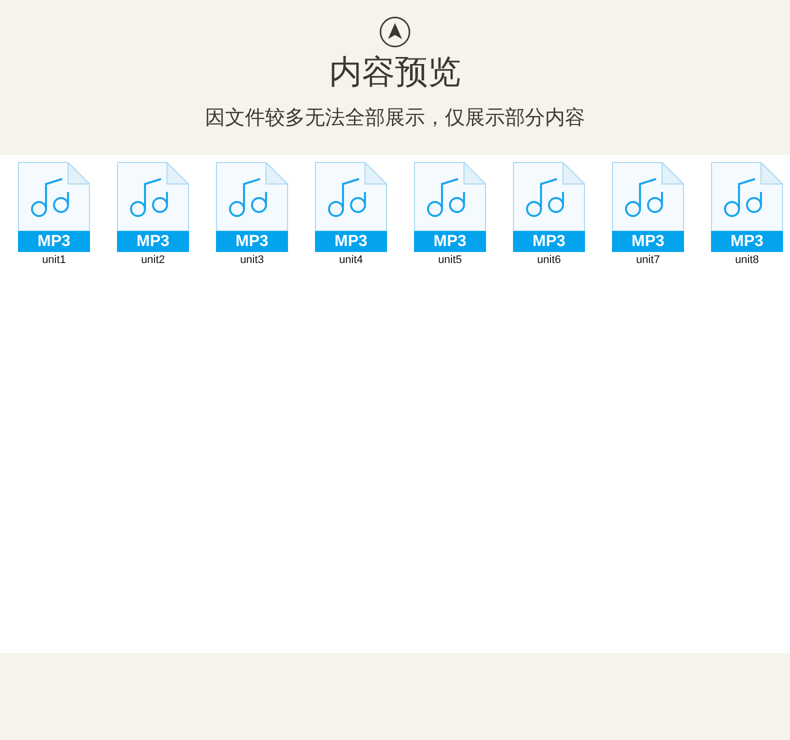  Describe the element at coordinates (395, 72) in the screenshot. I see `section-title: 内容预览` at that location.